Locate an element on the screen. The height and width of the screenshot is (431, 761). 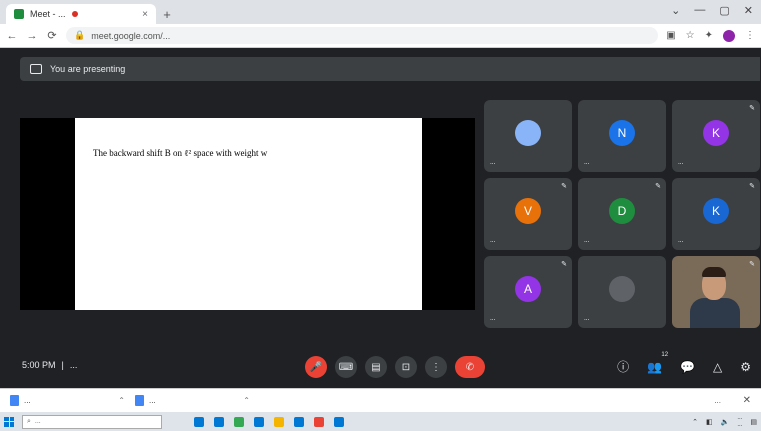
meet-controls-bar: 5:00 PM | ... 🎤 ⌨ ▤ ⊡ ⋮ ✆ ⓘ 👥 12 💬 △ ⚙ is located at coordinates (380, 368).